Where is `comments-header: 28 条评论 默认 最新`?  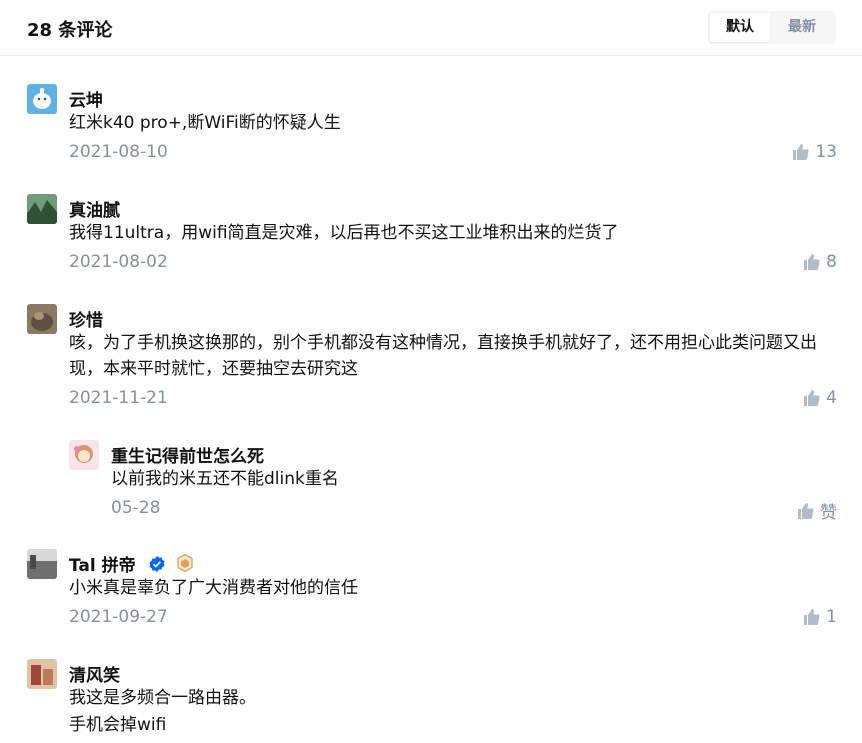 comments-header: 28 条评论 默认 最新 is located at coordinates (431, 28).